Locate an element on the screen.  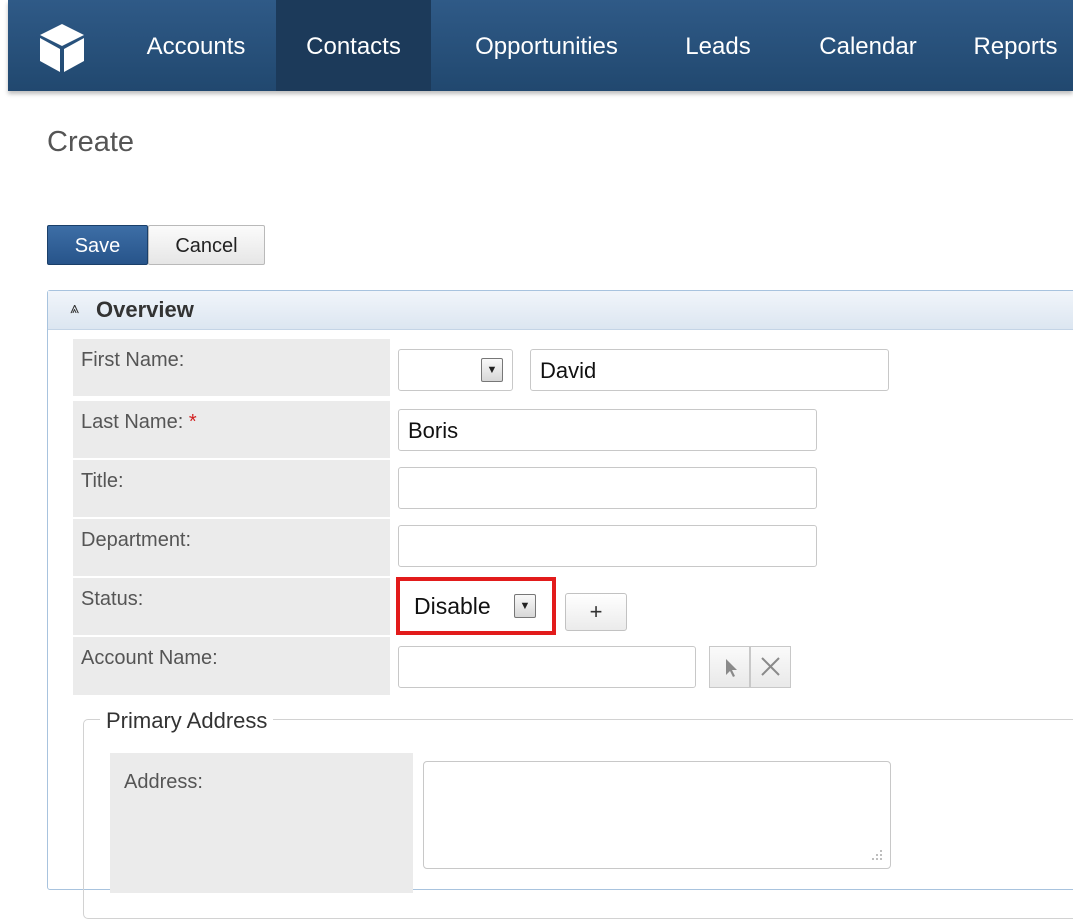
status-select: Disable is located at coordinates (452, 606).